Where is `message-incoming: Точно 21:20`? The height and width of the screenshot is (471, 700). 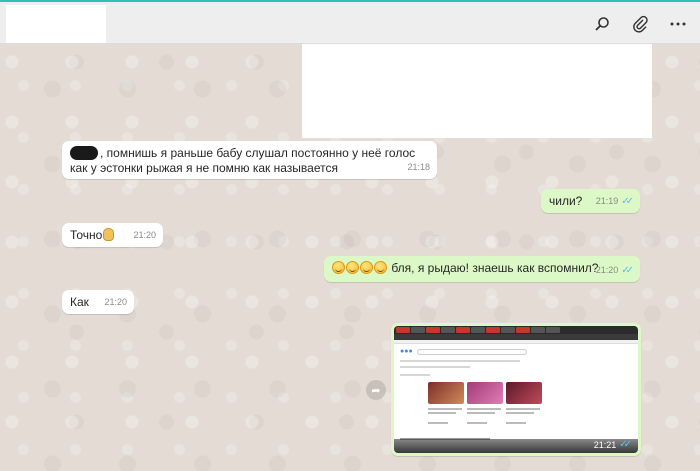 message-incoming: Точно 21:20 is located at coordinates (112, 235).